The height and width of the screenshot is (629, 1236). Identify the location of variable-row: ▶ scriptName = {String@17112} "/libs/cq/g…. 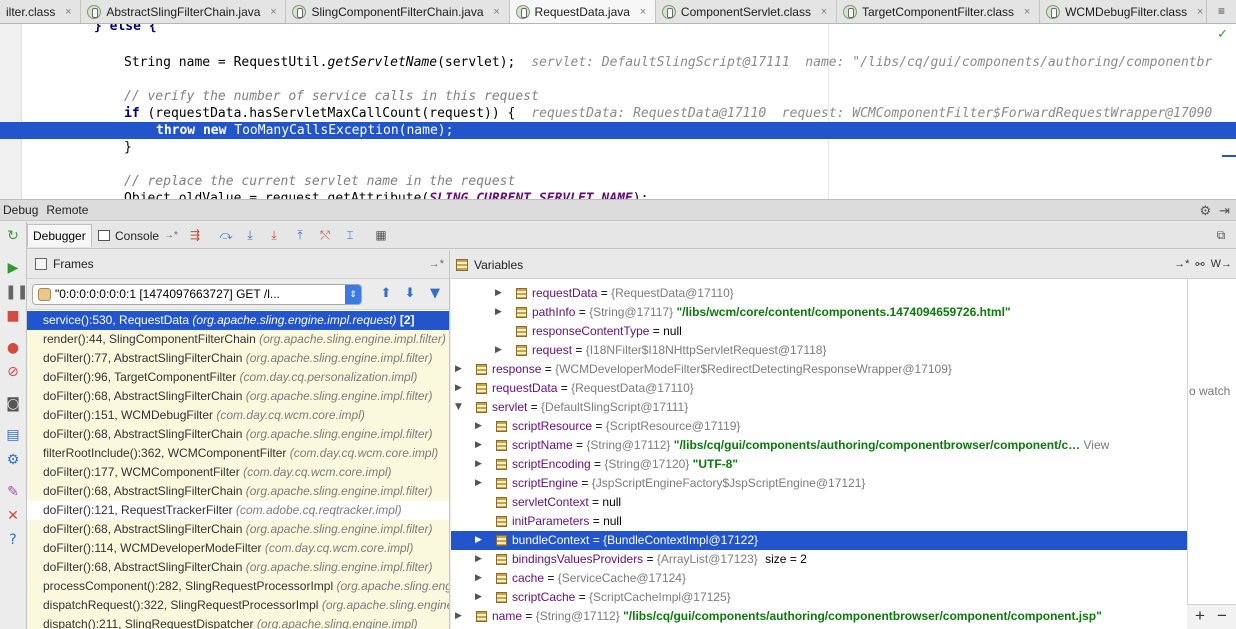
(819, 445).